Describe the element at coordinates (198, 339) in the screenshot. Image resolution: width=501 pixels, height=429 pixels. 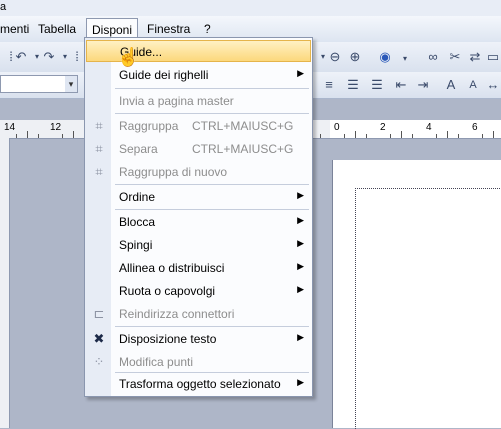
I see `menu-item-disposizione-testo: ✖ Disposizione testo ▶` at that location.